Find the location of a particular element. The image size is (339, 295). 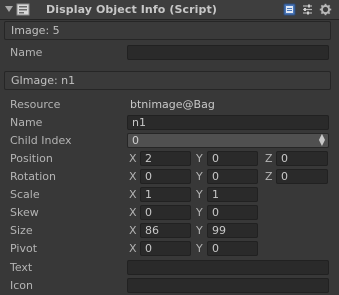

child-index-value: 0 is located at coordinates (135, 140).